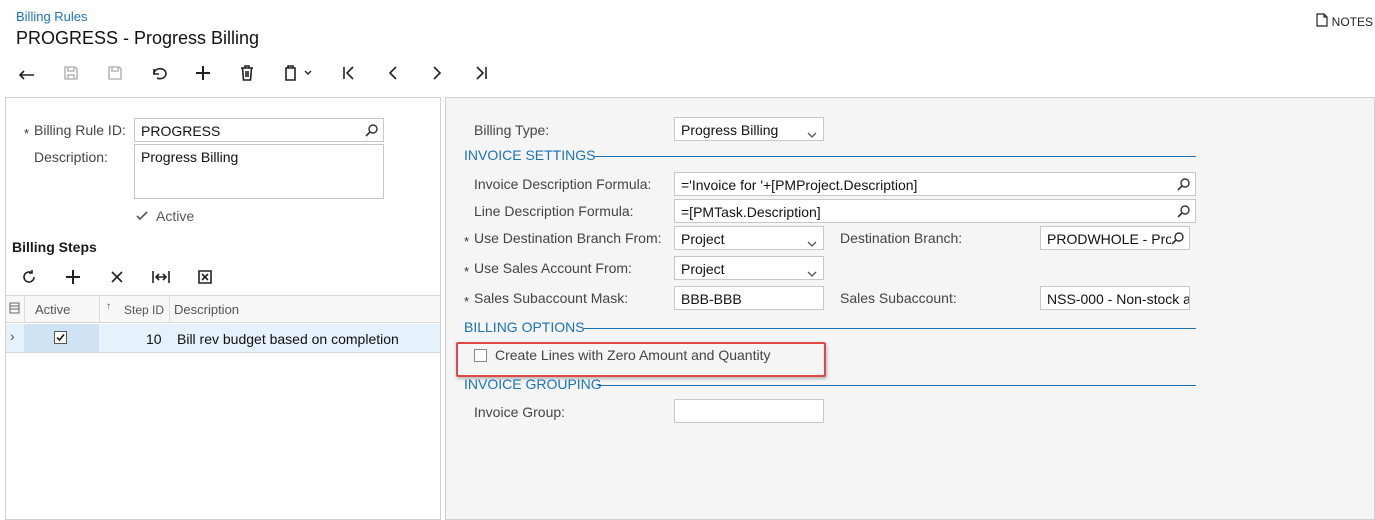 Image resolution: width=1375 pixels, height=520 pixels. Describe the element at coordinates (641, 359) in the screenshot. I see `highlight-annotation` at that location.